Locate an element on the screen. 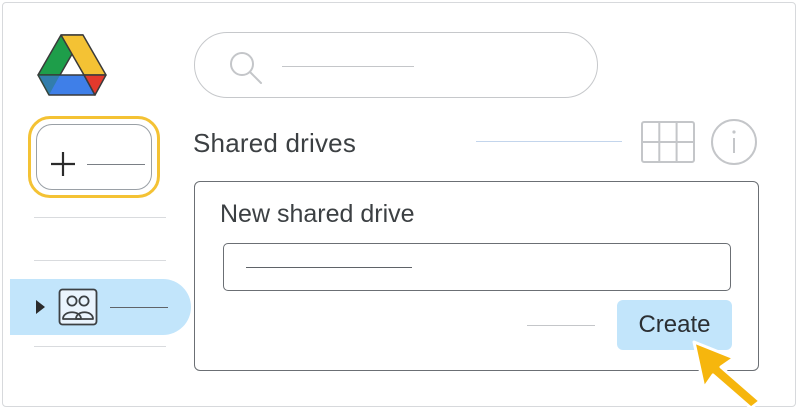 The image size is (800, 415). info-icon is located at coordinates (734, 142).